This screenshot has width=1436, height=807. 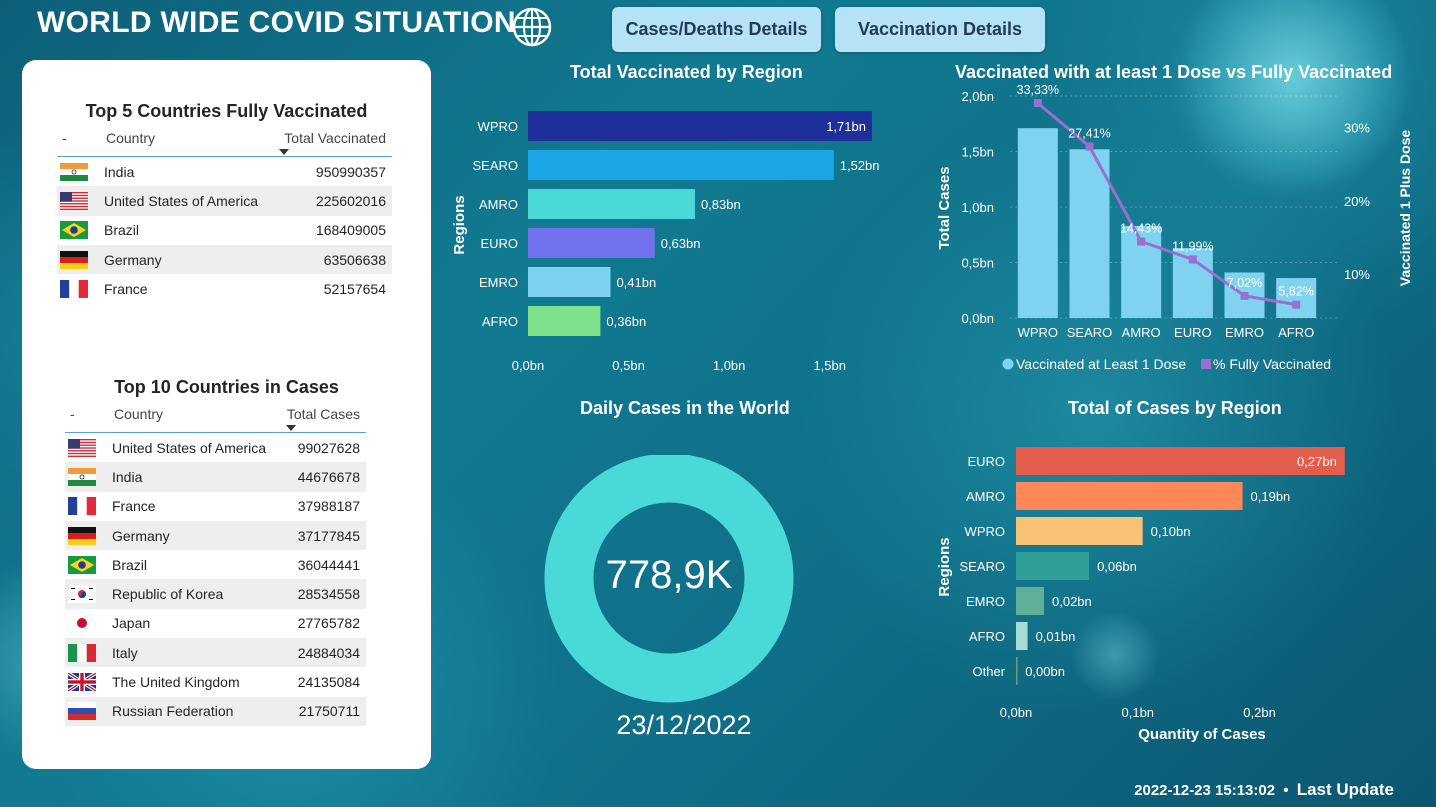 What do you see at coordinates (528, 365) in the screenshot?
I see `x-tick-label: 0,0bn` at bounding box center [528, 365].